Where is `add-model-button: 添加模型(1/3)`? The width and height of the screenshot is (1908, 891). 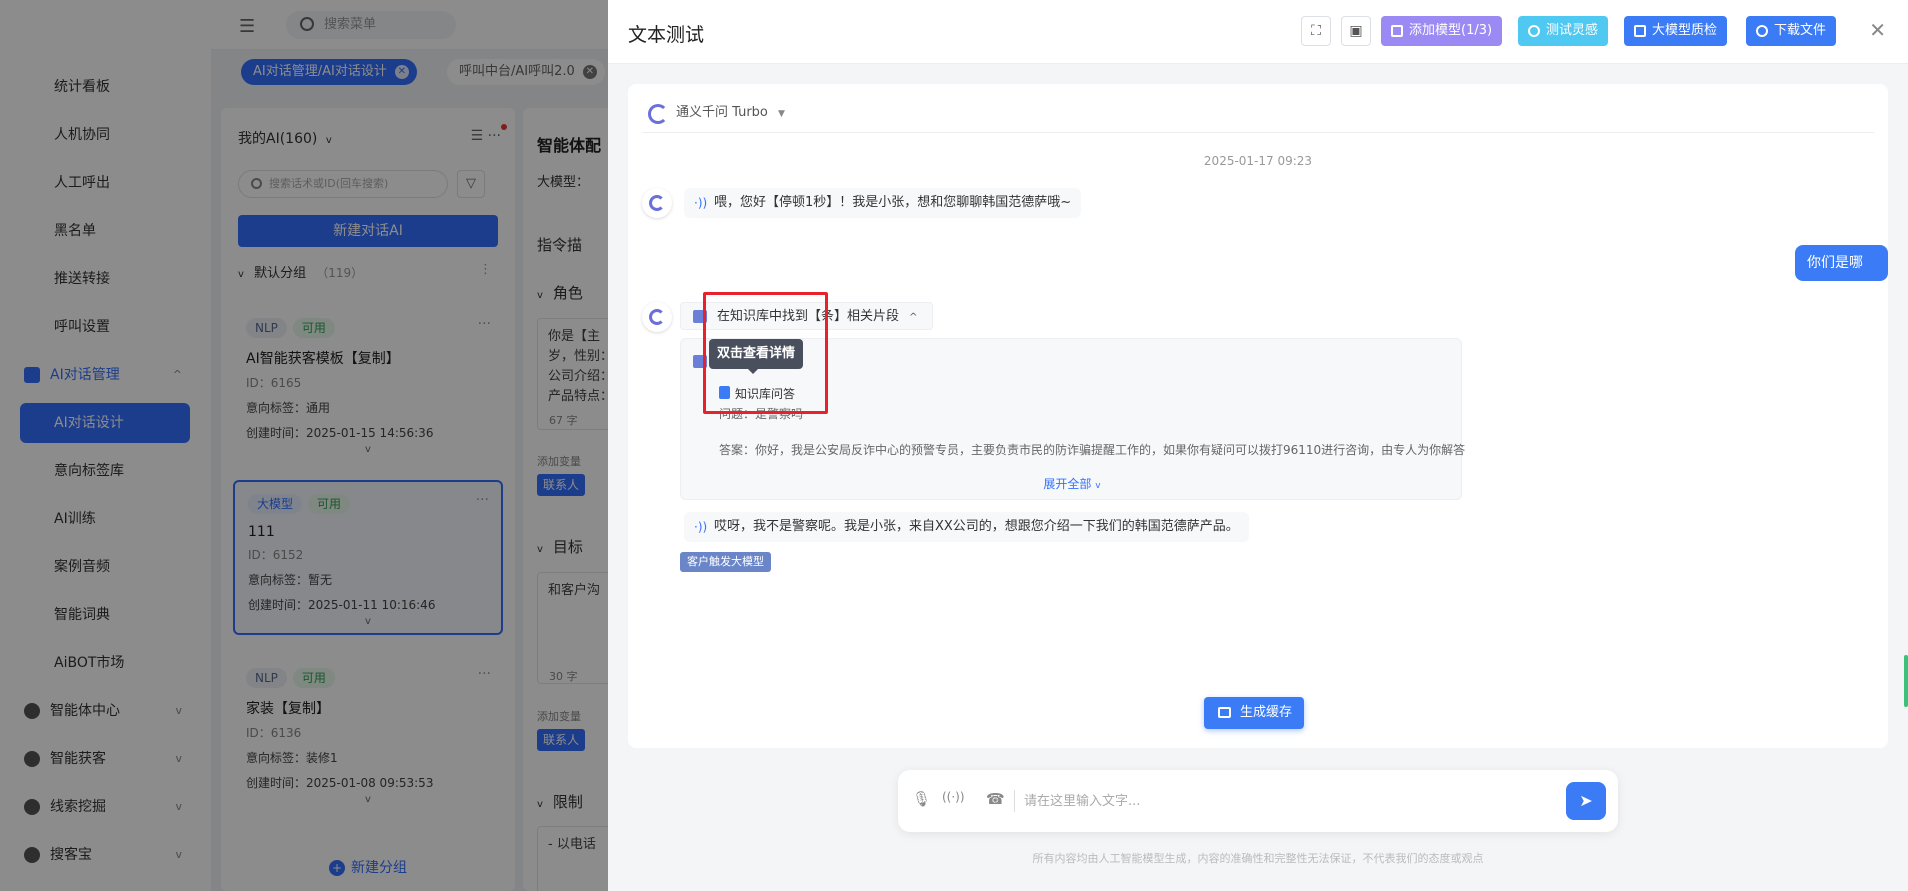 add-model-button: 添加模型(1/3) is located at coordinates (1442, 31).